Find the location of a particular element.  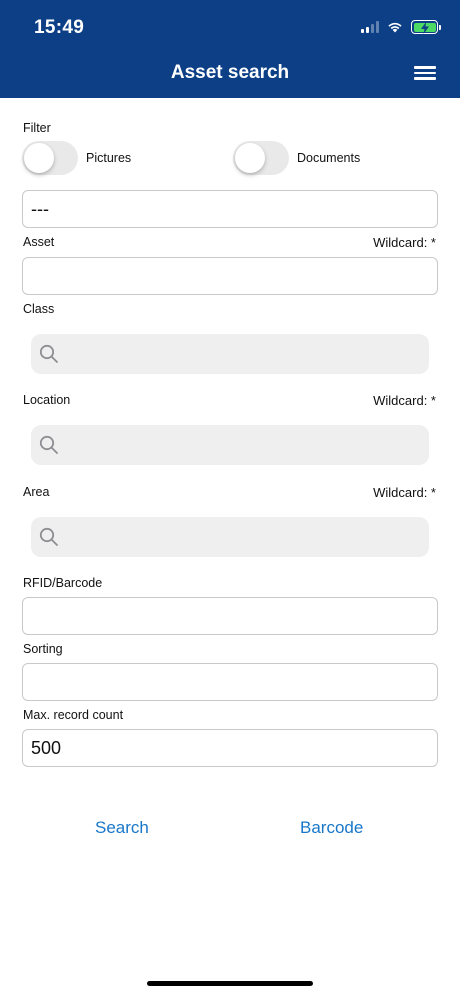

menu-icon is located at coordinates (425, 73).